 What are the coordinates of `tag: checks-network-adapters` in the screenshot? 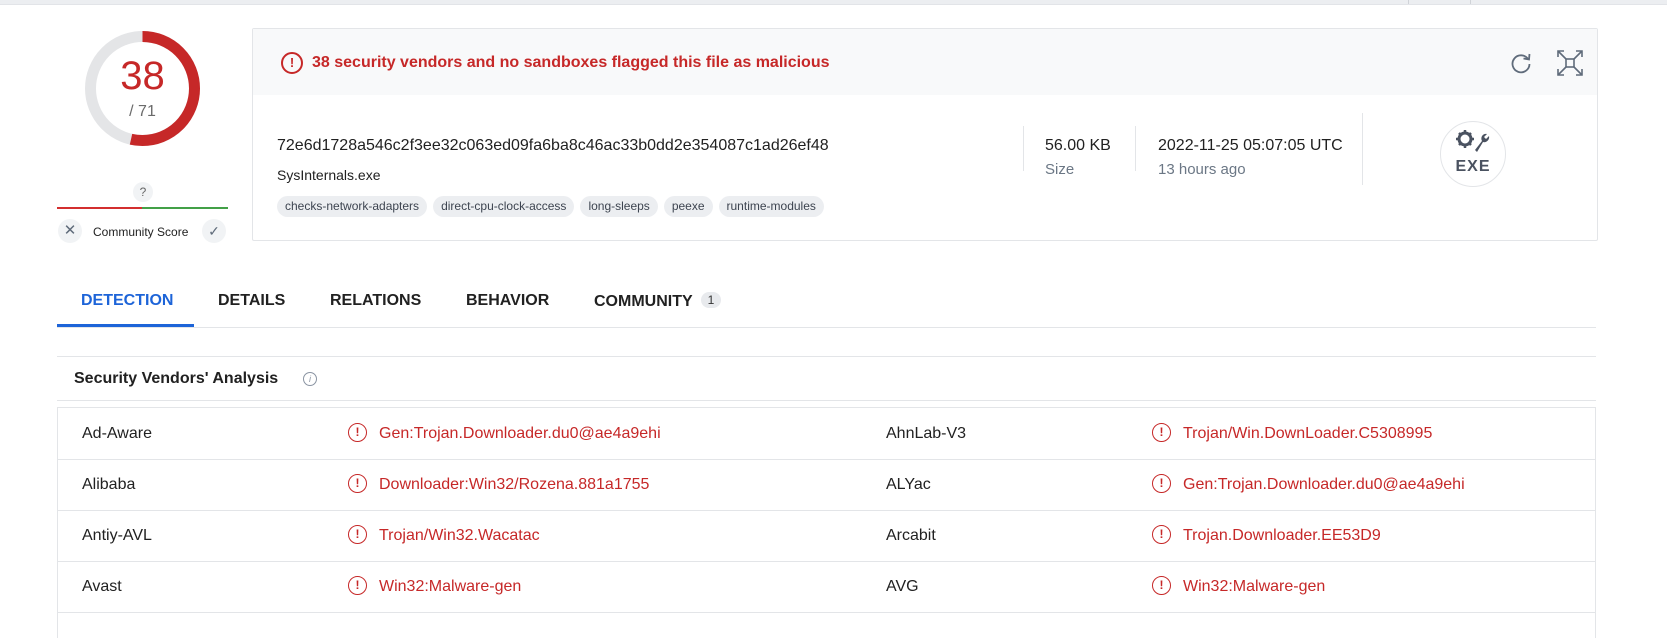 It's located at (352, 206).